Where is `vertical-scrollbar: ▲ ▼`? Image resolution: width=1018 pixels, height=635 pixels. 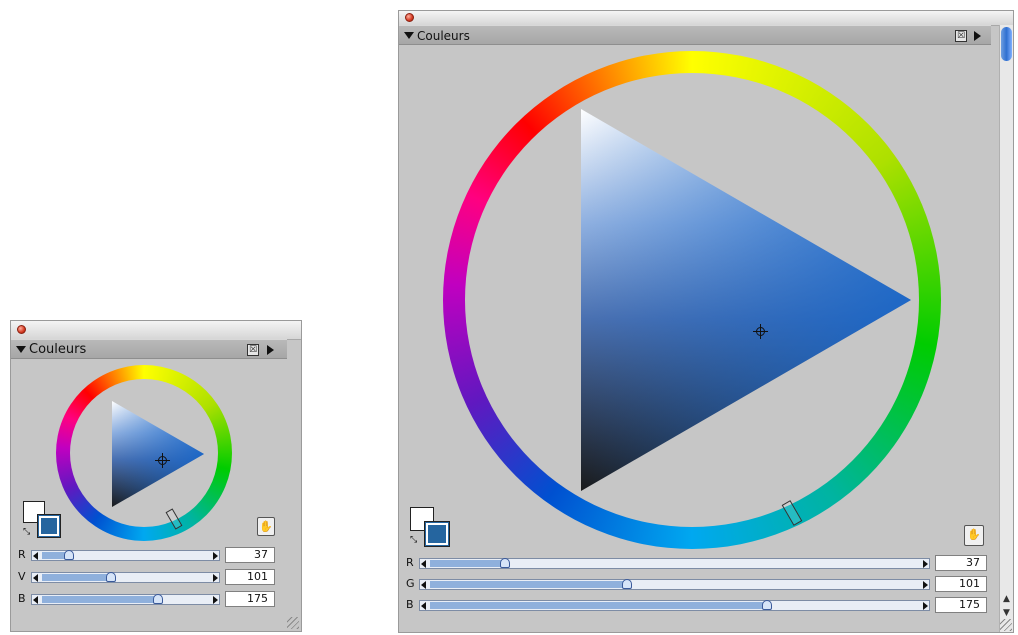 vertical-scrollbar: ▲ ▼ is located at coordinates (1006, 328).